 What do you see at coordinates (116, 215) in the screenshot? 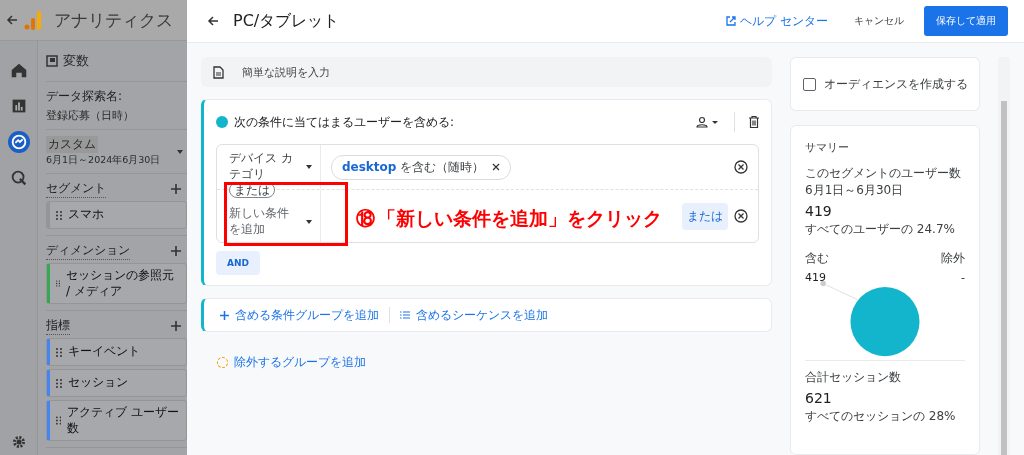
I see `variable-chip: スマホ` at bounding box center [116, 215].